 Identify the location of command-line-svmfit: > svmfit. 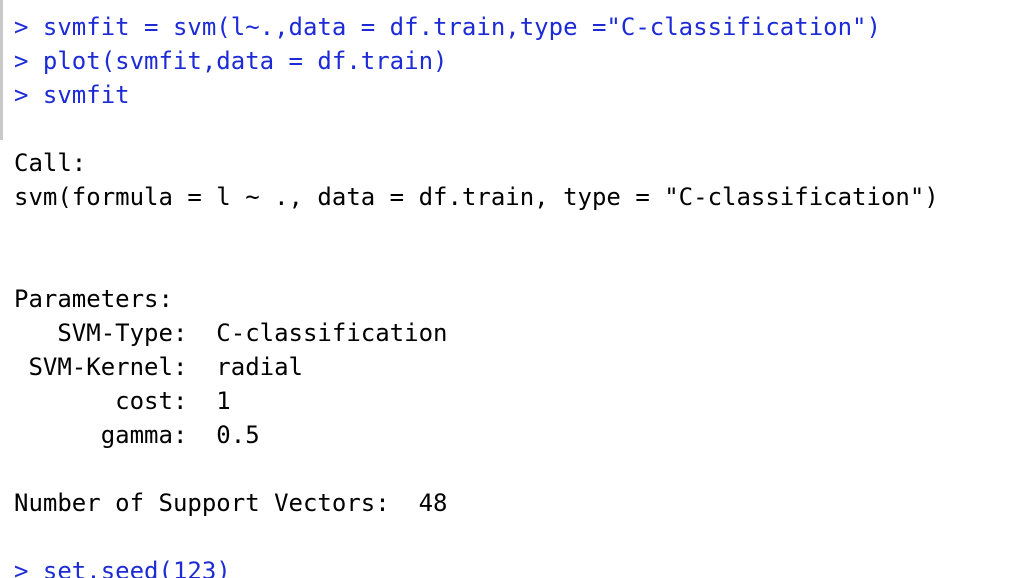
(72, 95).